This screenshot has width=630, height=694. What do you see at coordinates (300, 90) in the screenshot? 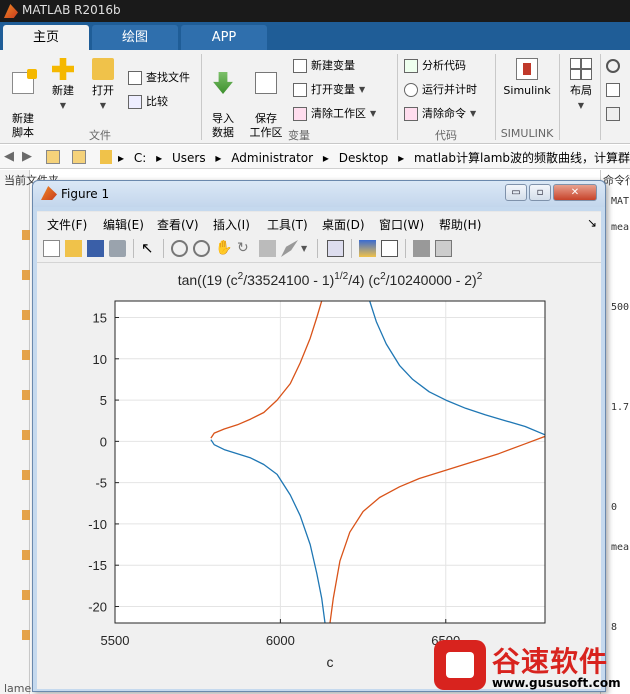
I see `open-variable-icon` at bounding box center [300, 90].